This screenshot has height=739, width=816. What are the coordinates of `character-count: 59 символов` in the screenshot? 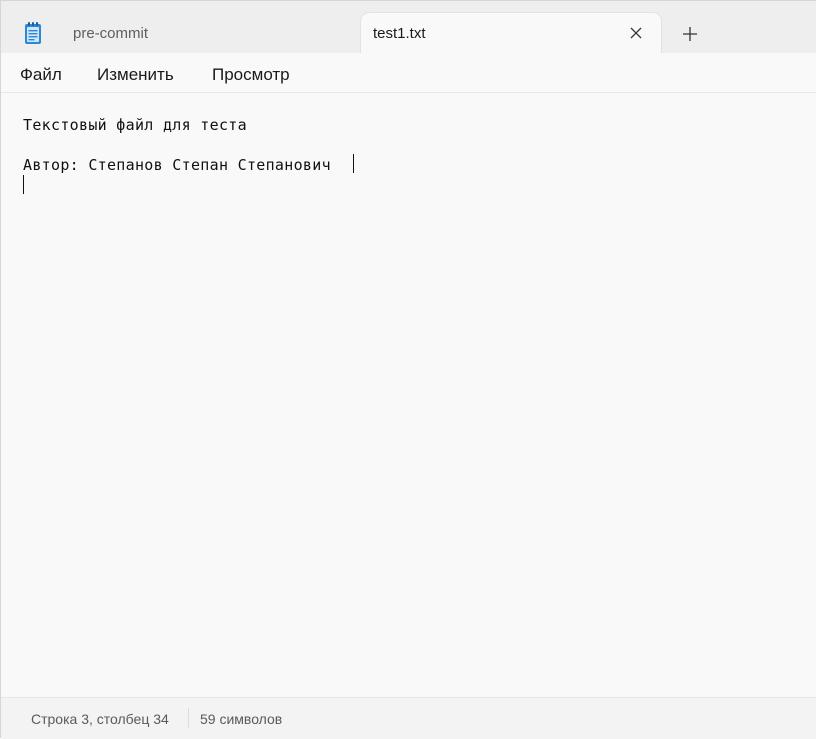 It's located at (241, 719).